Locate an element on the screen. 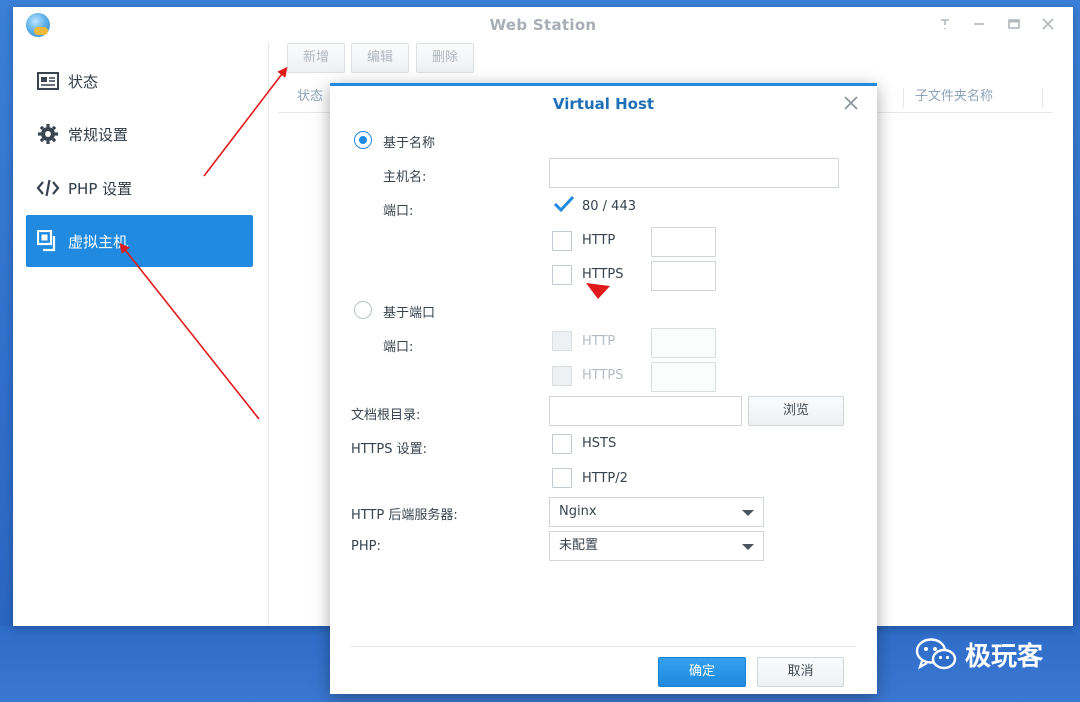 This screenshot has height=702, width=1080. browse-button: 浏览 is located at coordinates (796, 411).